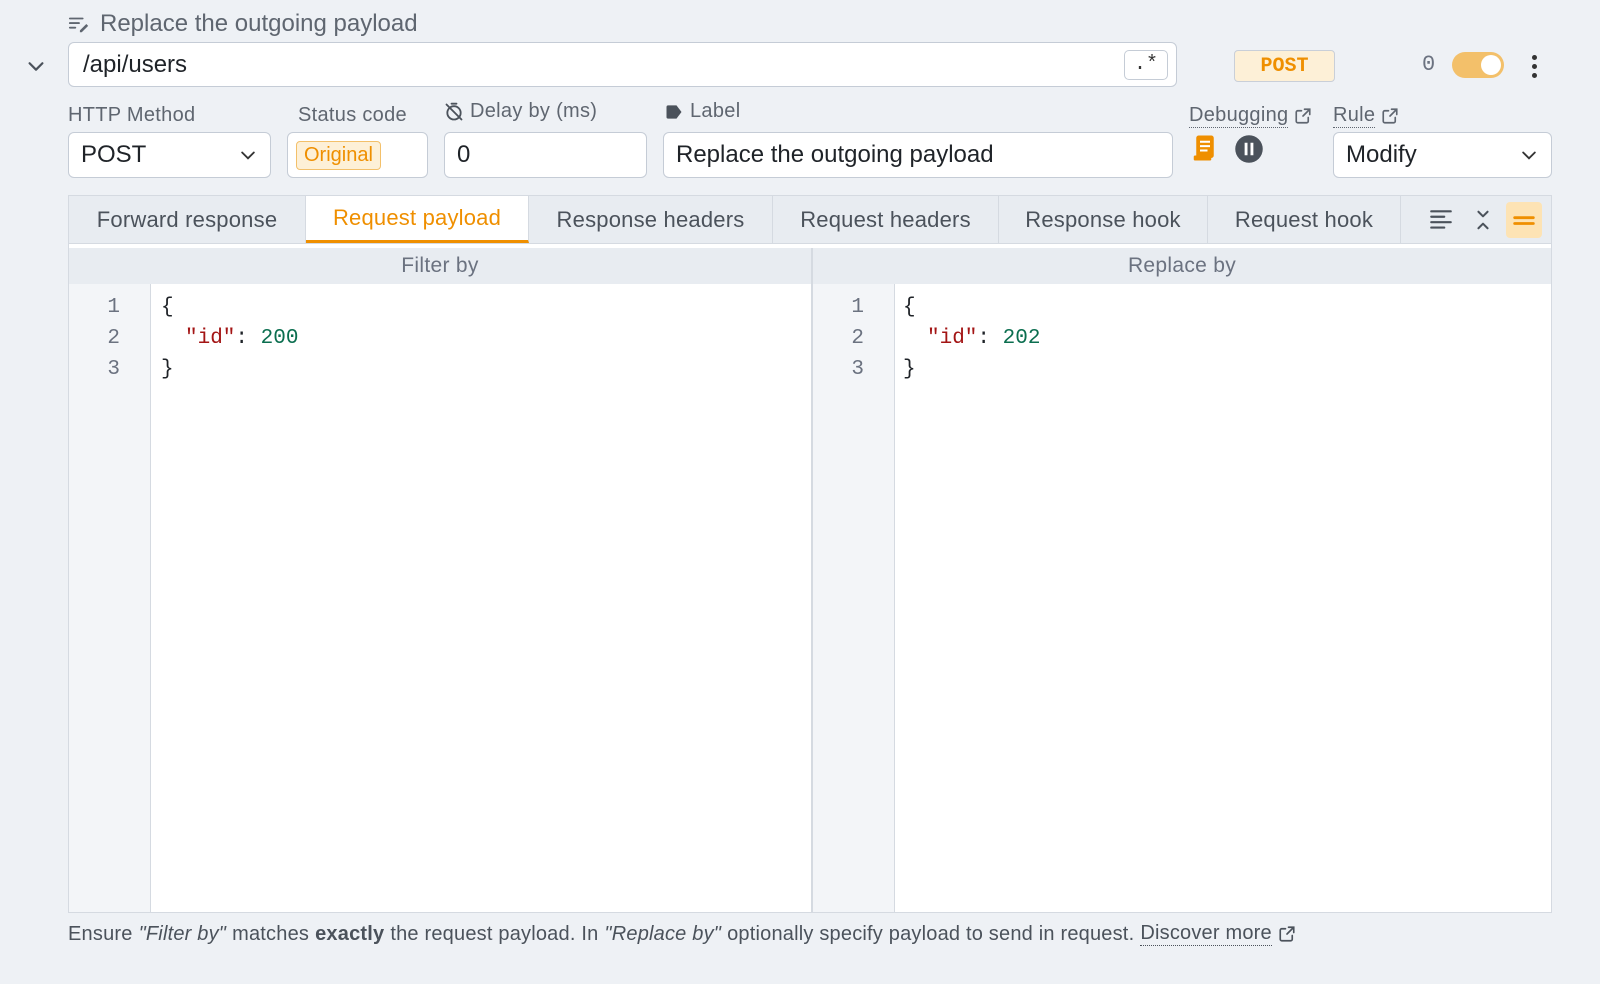  I want to click on code-line: "id": 200, so click(241, 338).